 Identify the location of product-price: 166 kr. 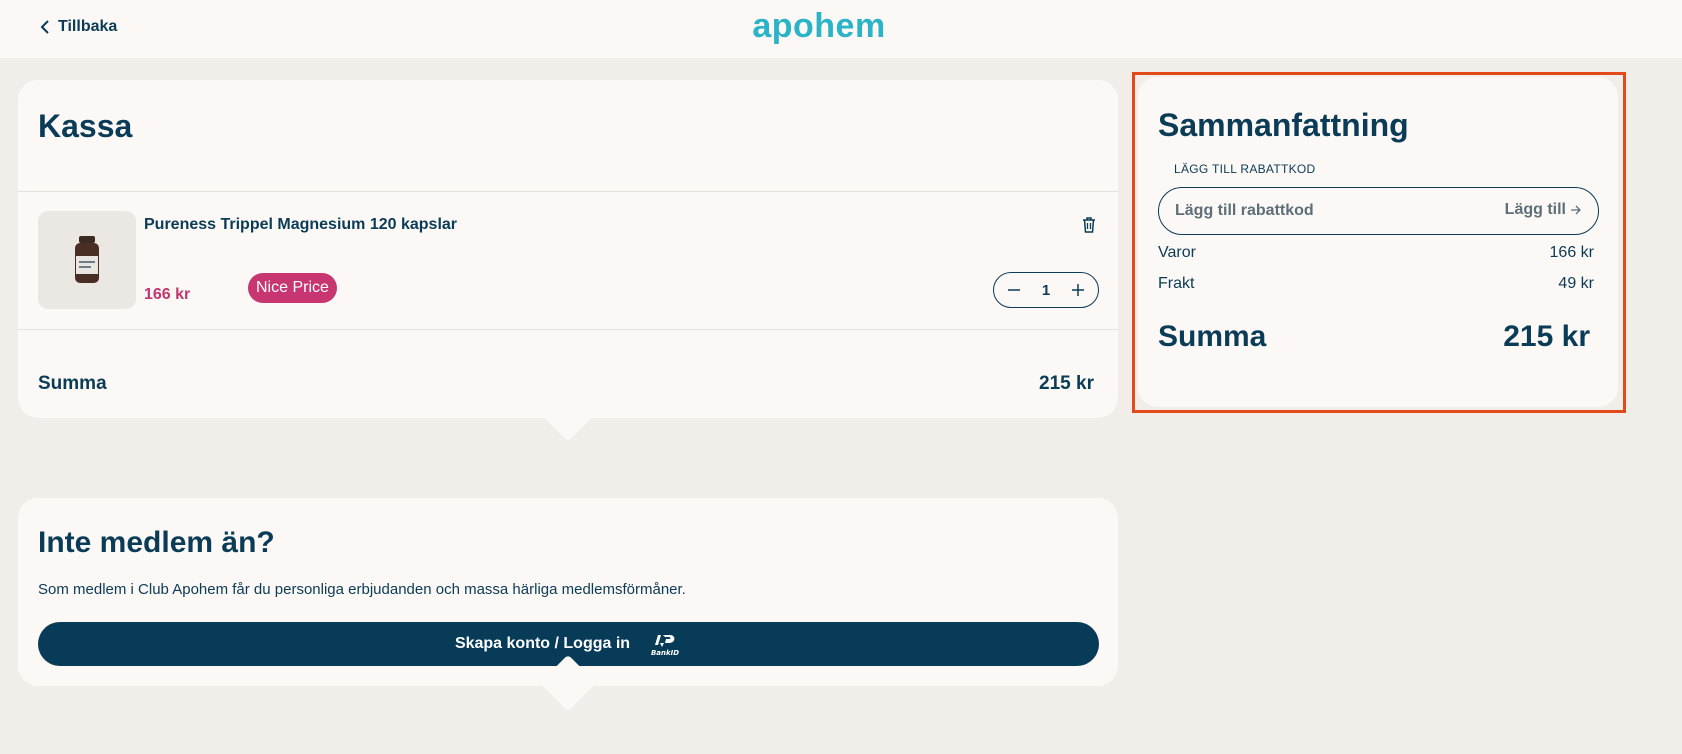
(167, 294).